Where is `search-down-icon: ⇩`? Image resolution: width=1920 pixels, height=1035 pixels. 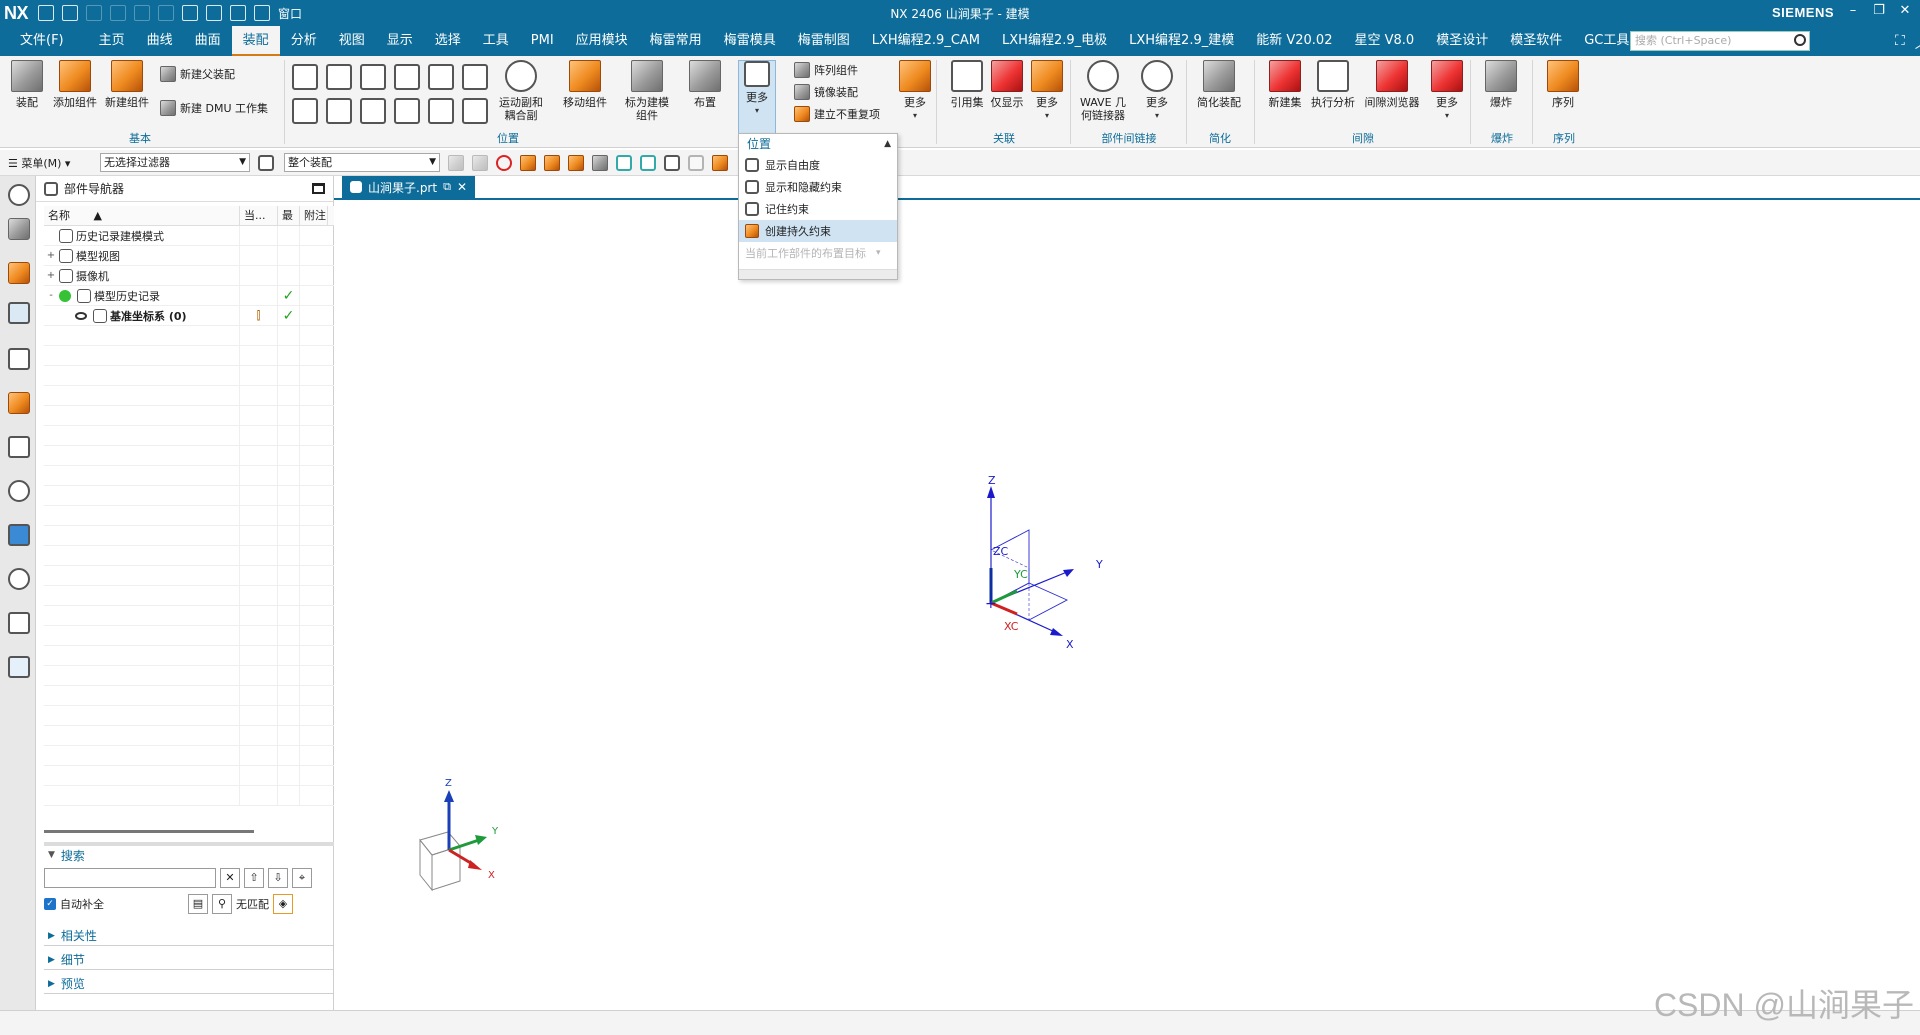
search-down-icon: ⇩ is located at coordinates (278, 878).